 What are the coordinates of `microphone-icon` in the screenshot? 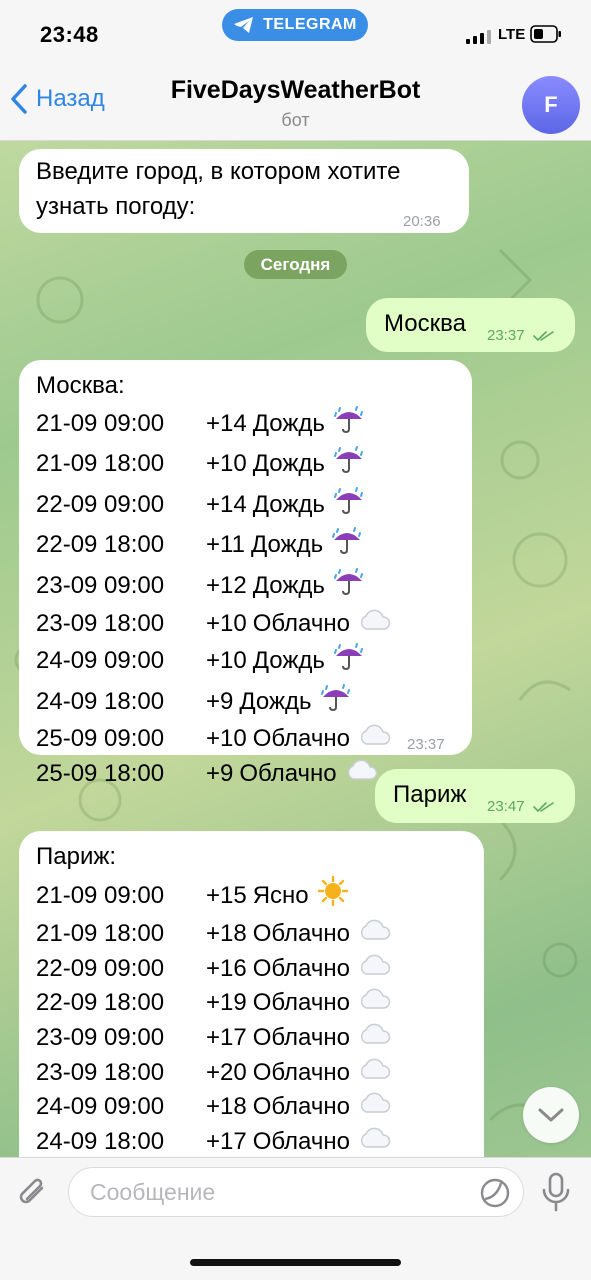 It's located at (556, 1192).